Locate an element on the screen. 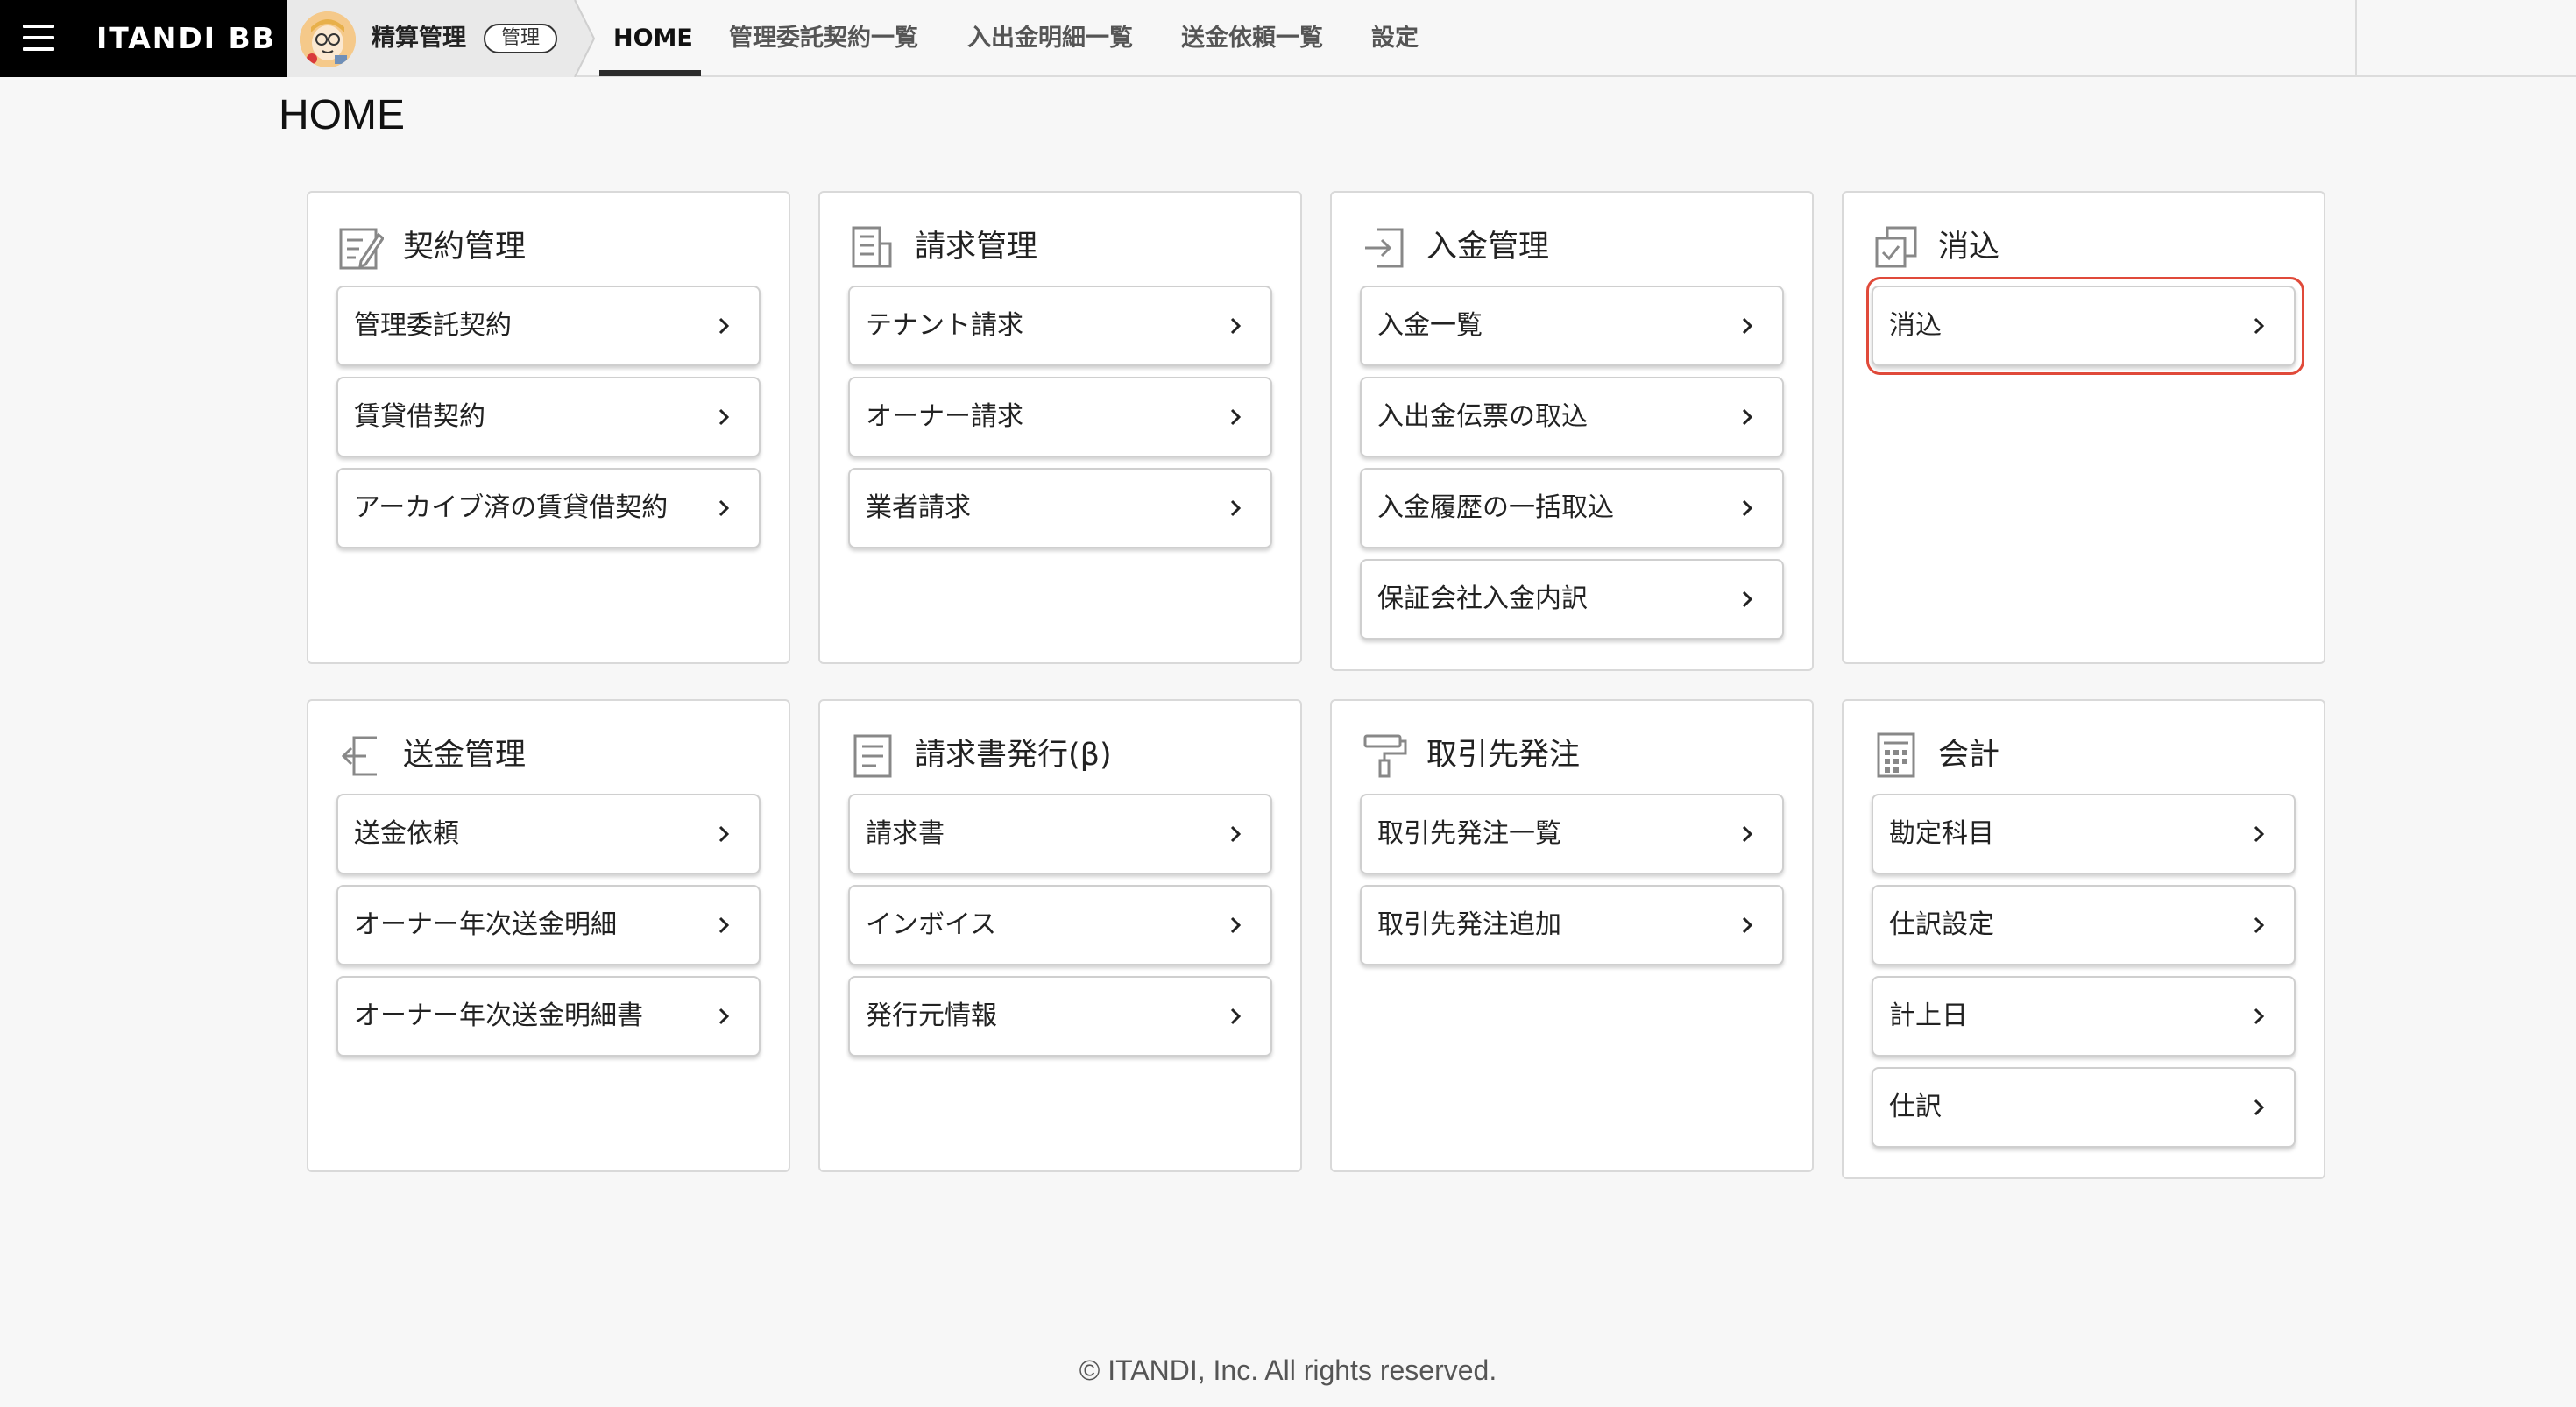  menu-item-account-titles: 勘定科目 is located at coordinates (2084, 834).